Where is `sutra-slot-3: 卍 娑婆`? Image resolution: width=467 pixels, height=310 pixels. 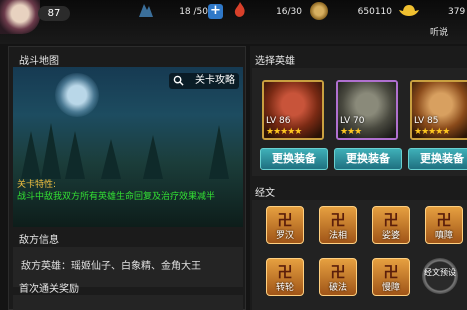 sutra-slot-3: 卍 娑婆 is located at coordinates (391, 225).